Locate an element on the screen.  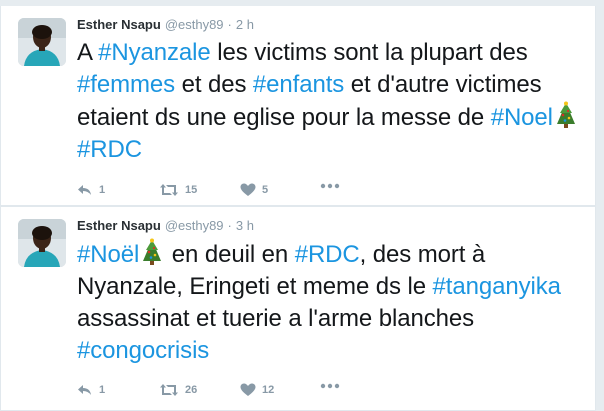
tweet-header: Esther Nsapu @esthy89 · 2 h is located at coordinates (165, 25).